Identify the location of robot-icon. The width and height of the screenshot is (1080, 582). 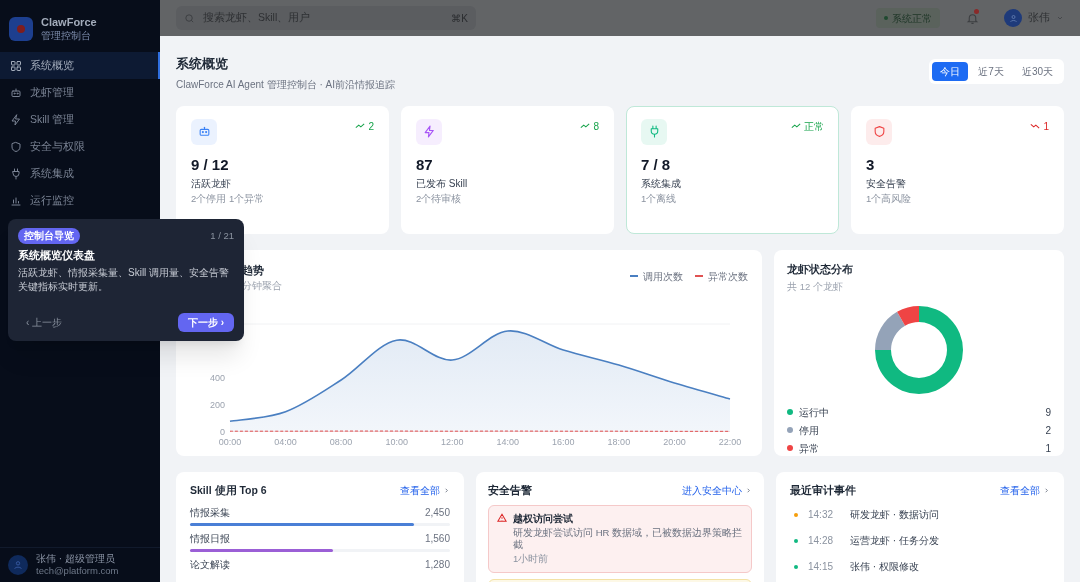
(204, 131).